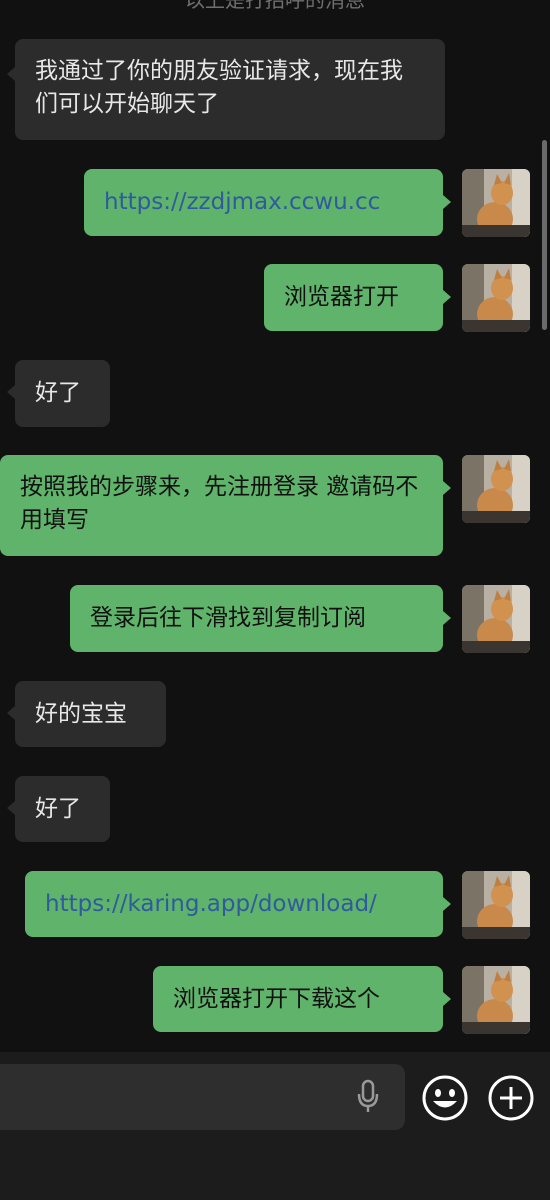 The height and width of the screenshot is (1200, 550). I want to click on message-text: 好的宝宝, so click(81, 713).